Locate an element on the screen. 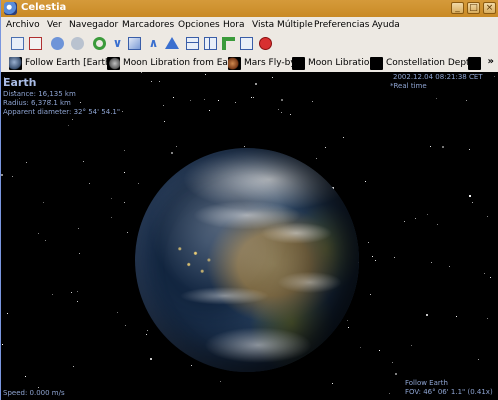 Image resolution: width=498 pixels, height=400 pixels. eject-icon is located at coordinates (172, 43).